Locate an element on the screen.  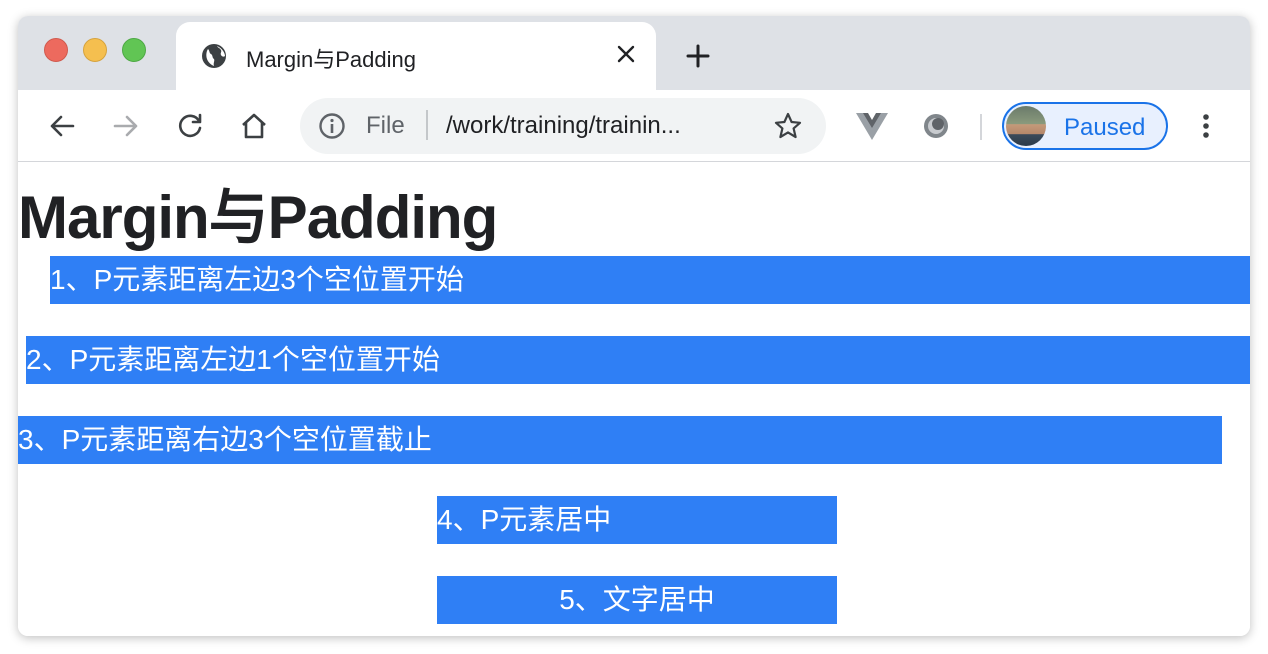
extension-ring-icon is located at coordinates (936, 126).